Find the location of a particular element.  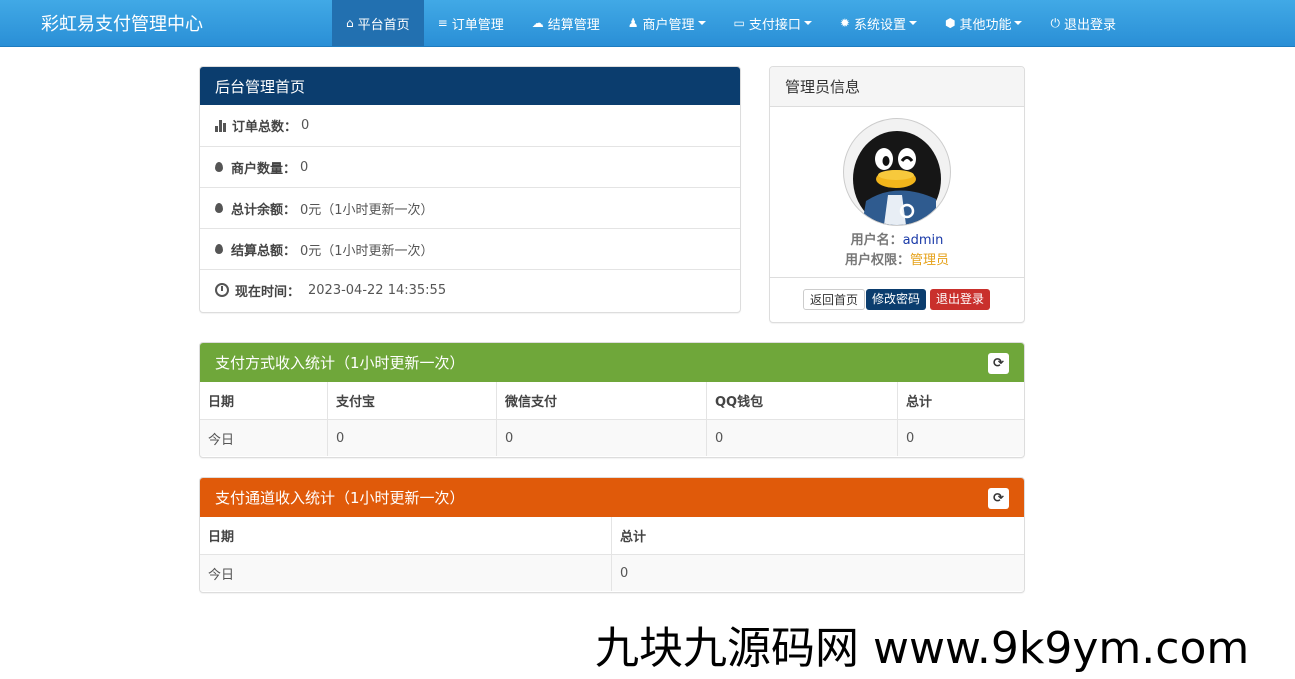

watermark-text: 九块九源码网 www.9k9ym.com is located at coordinates (922, 648).